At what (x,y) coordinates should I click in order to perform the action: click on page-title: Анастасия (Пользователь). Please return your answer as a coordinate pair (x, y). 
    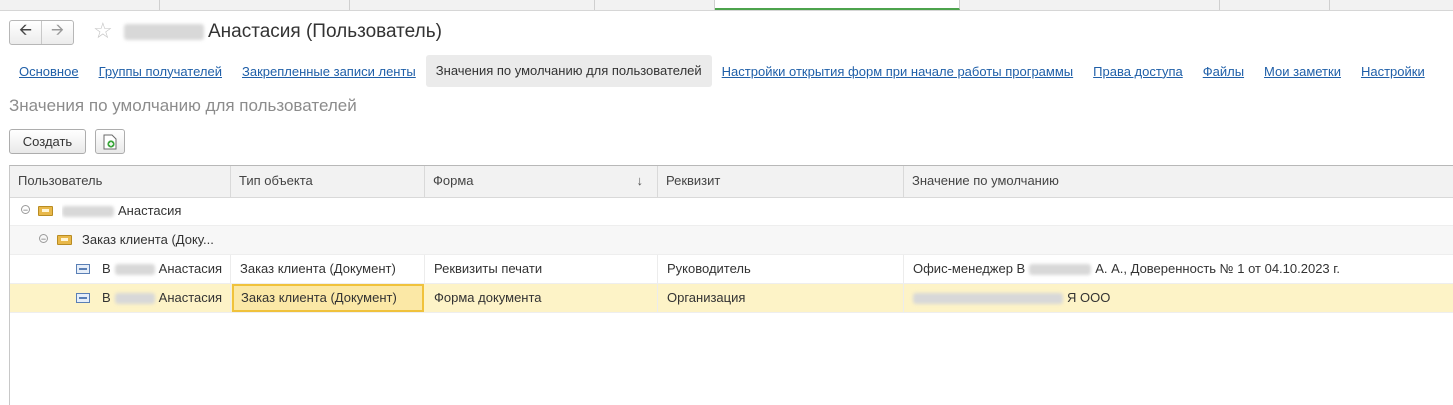
    Looking at the image, I should click on (283, 32).